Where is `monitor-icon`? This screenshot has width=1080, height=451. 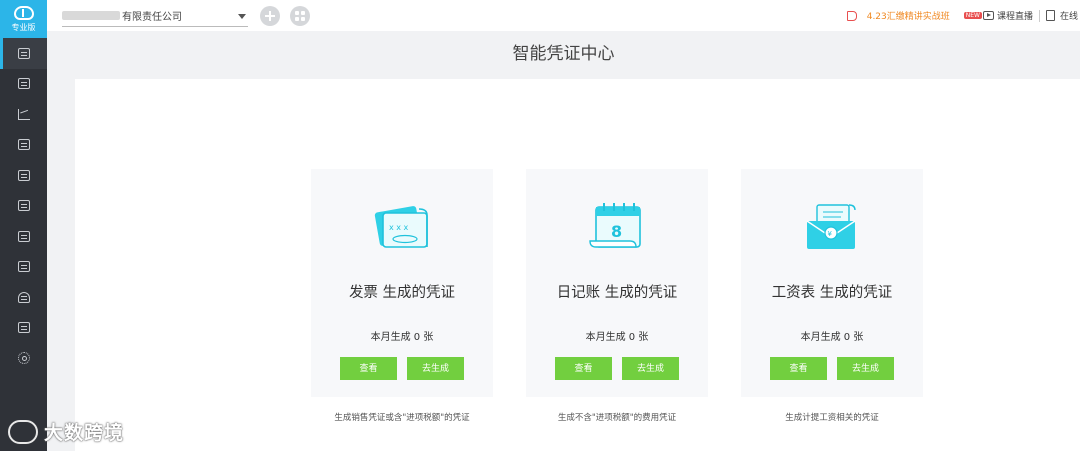 monitor-icon is located at coordinates (23, 267).